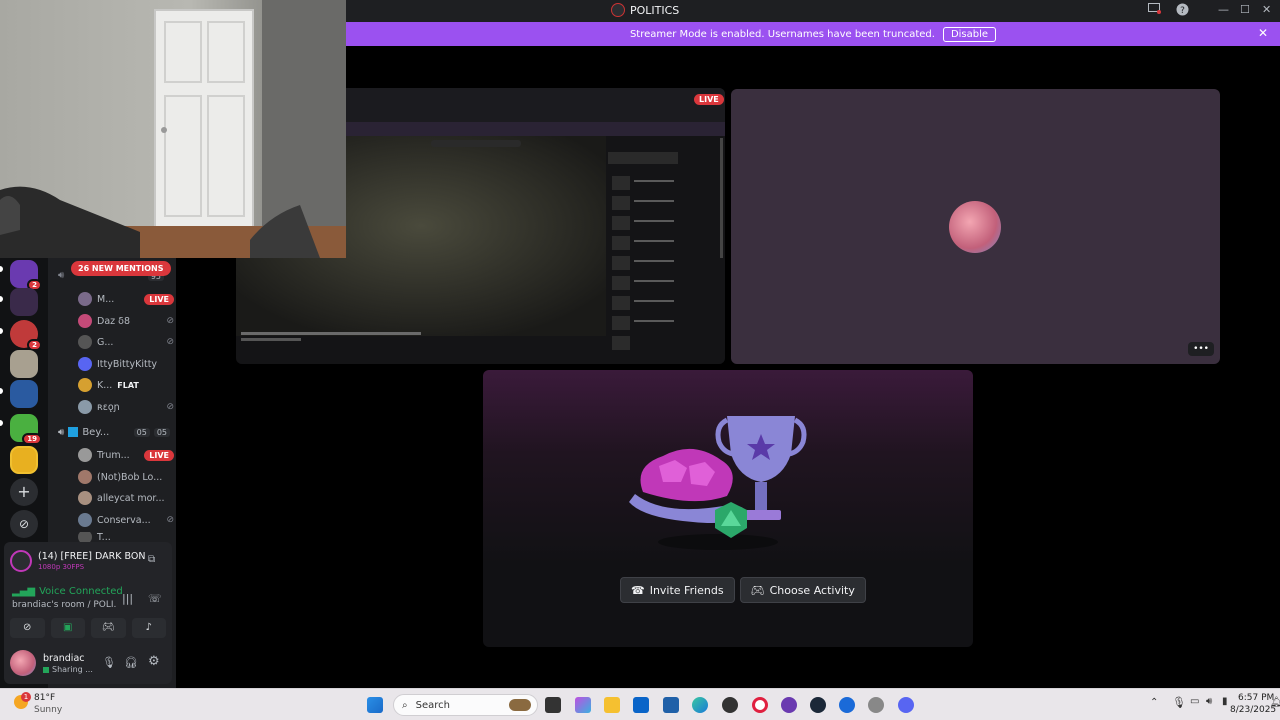  I want to click on battery-icon: ▮, so click(1225, 701).